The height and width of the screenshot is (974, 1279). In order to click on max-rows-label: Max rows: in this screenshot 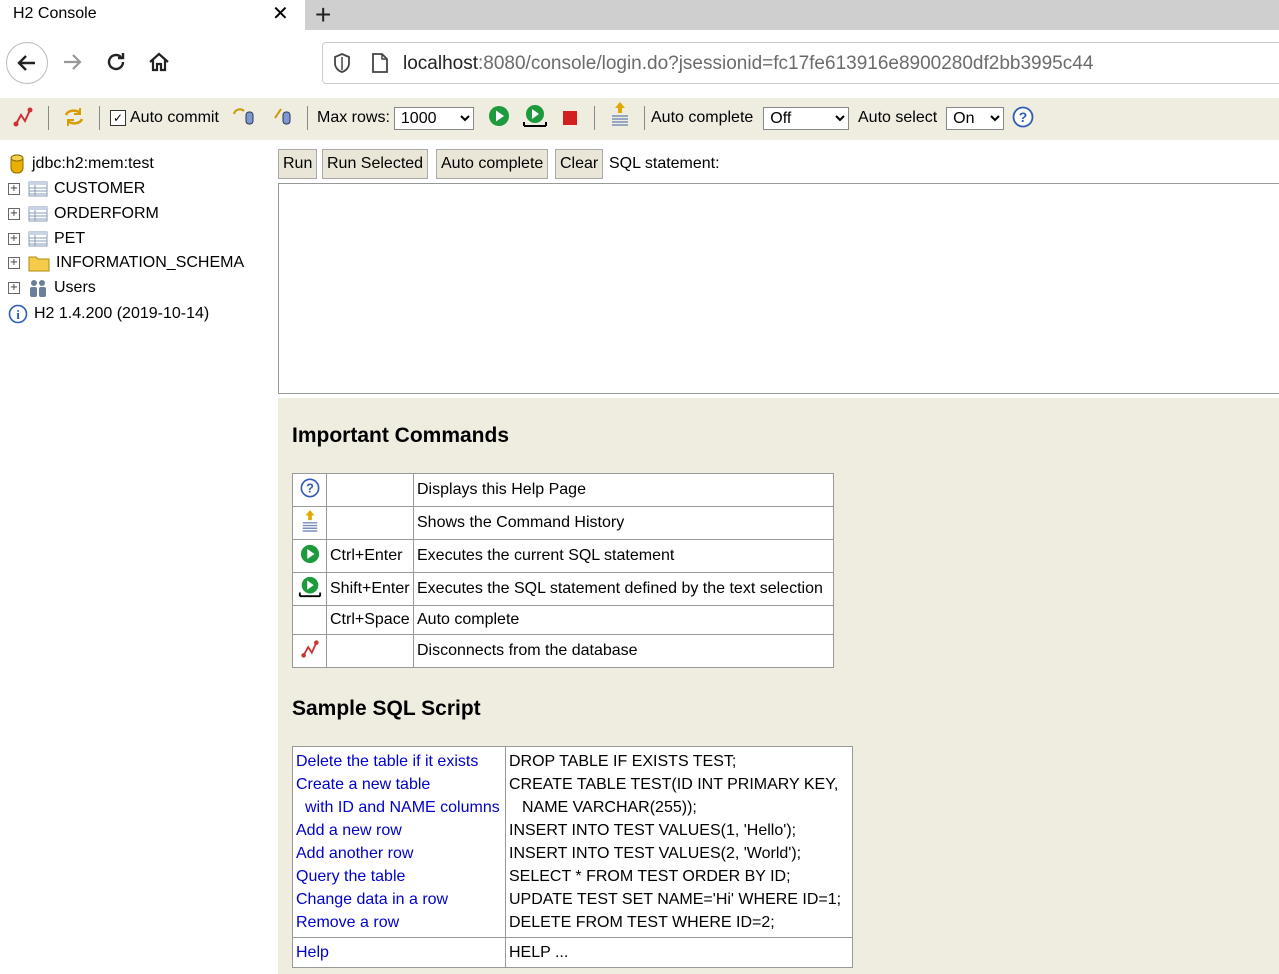, I will do `click(353, 117)`.